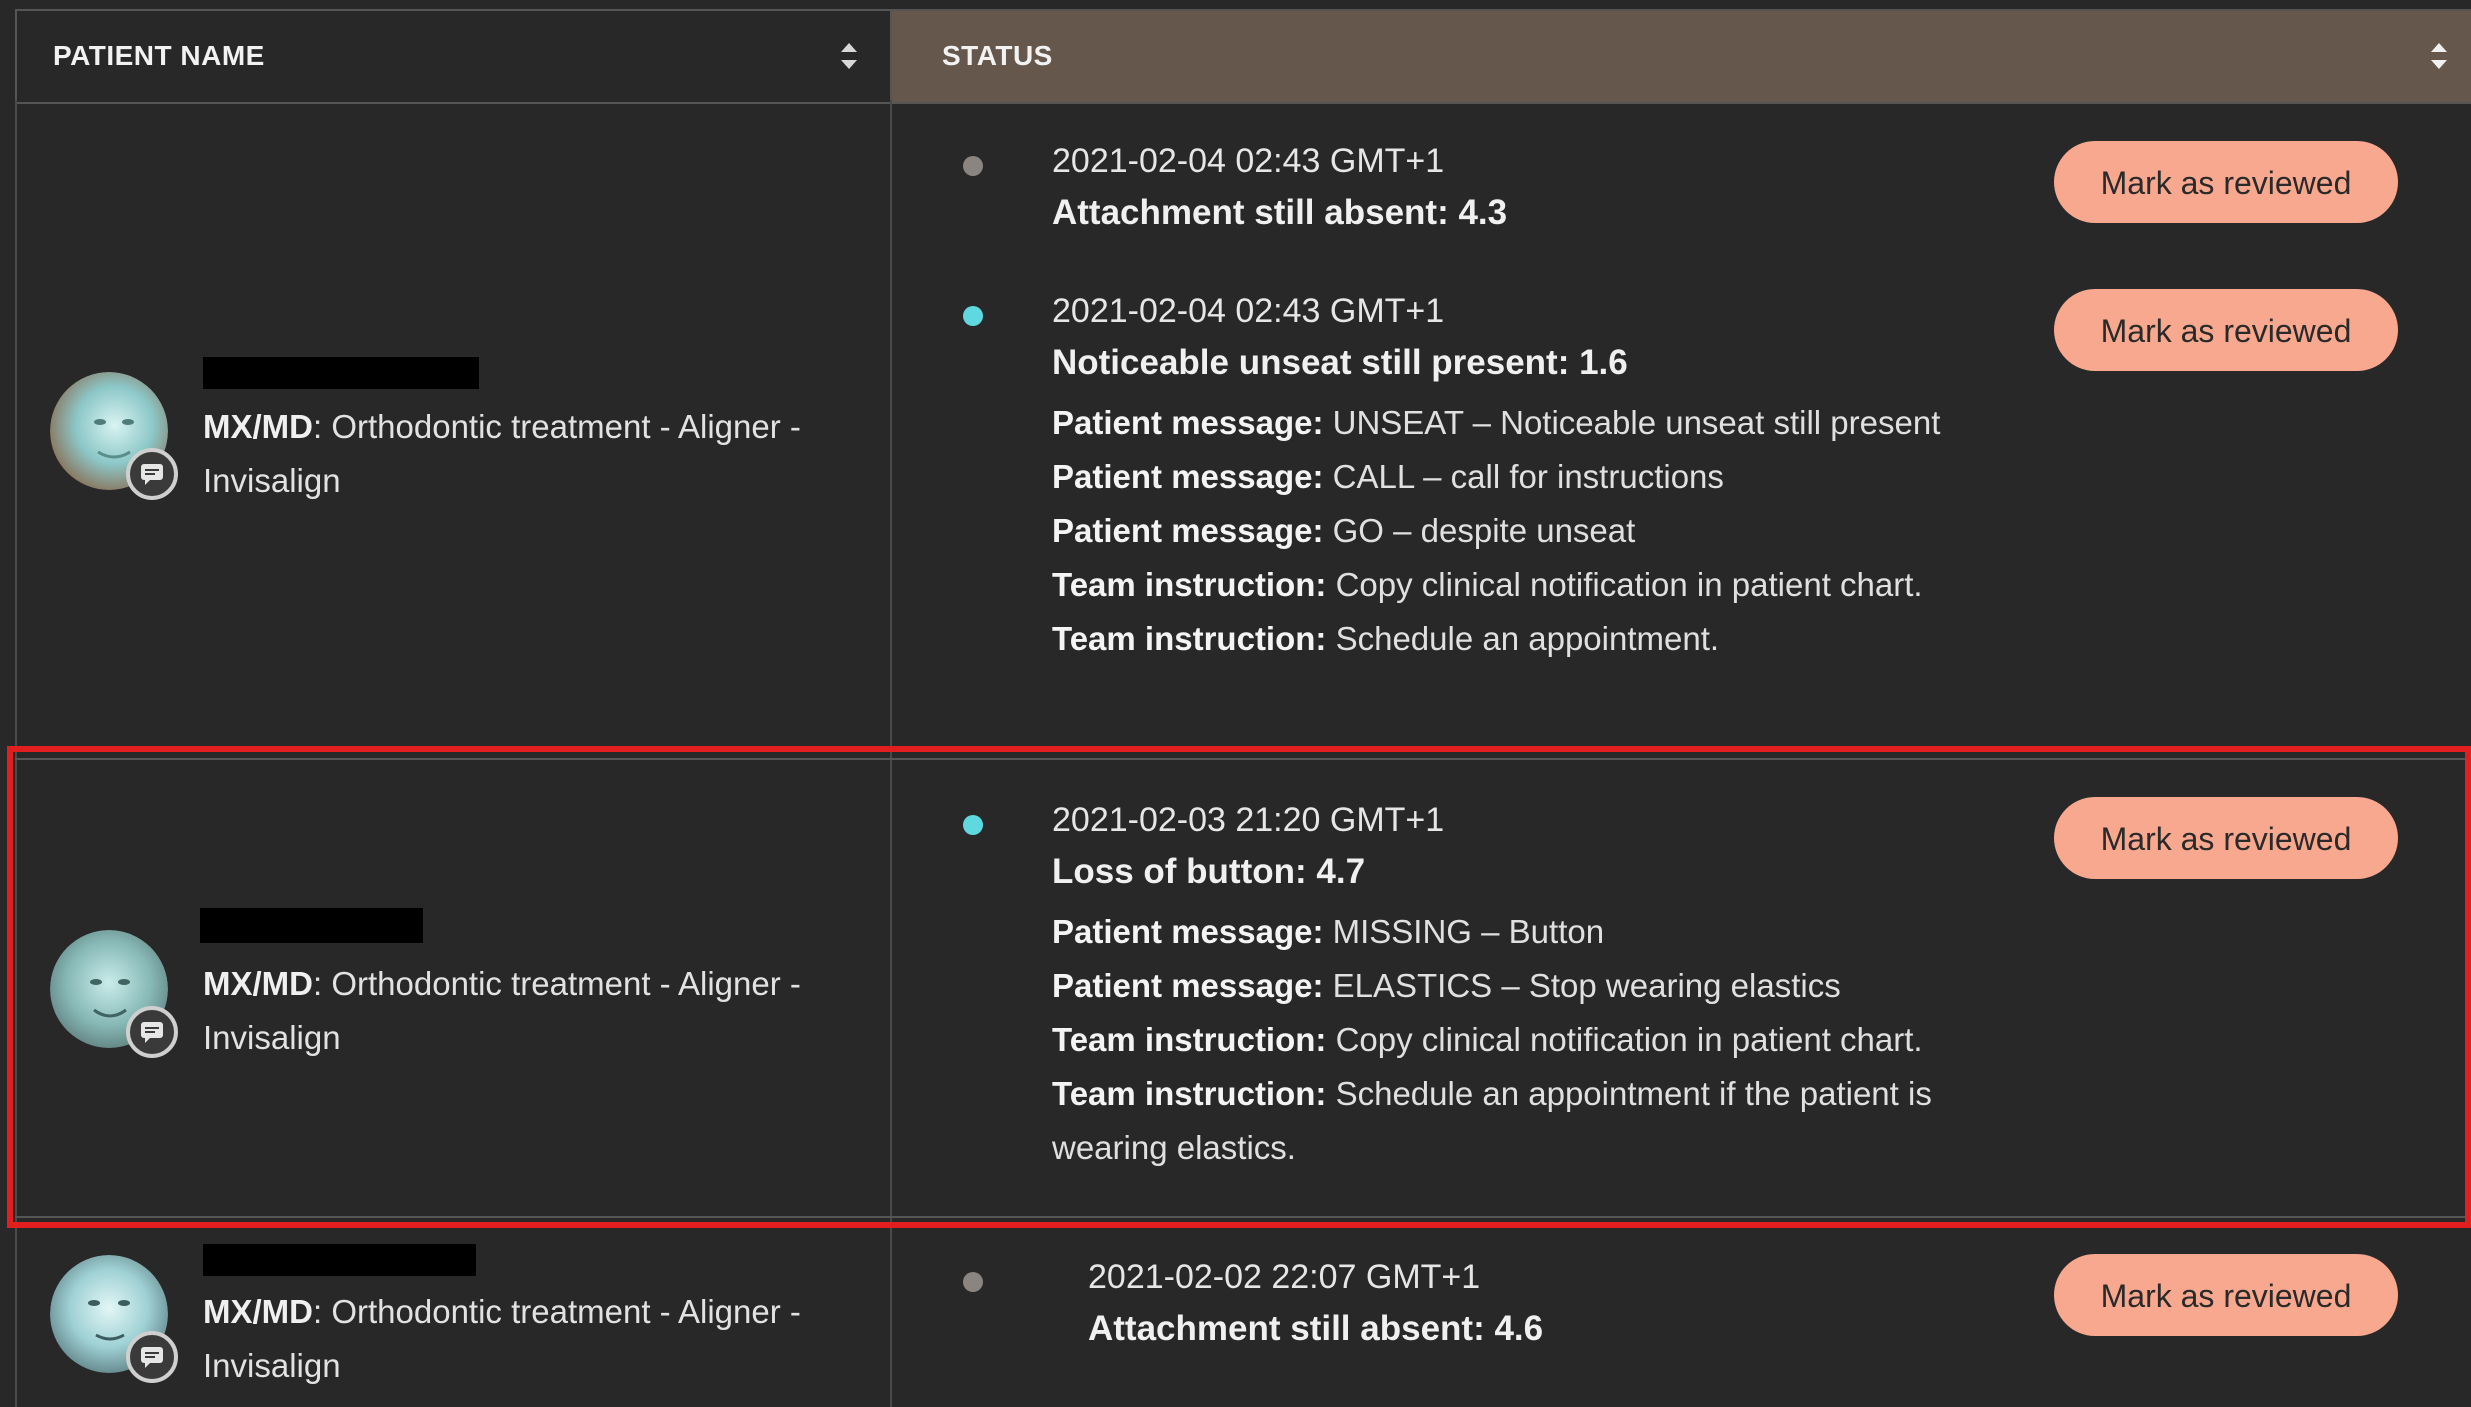  Describe the element at coordinates (453, 56) in the screenshot. I see `column-header-patient-name: PATIENT NAME` at that location.